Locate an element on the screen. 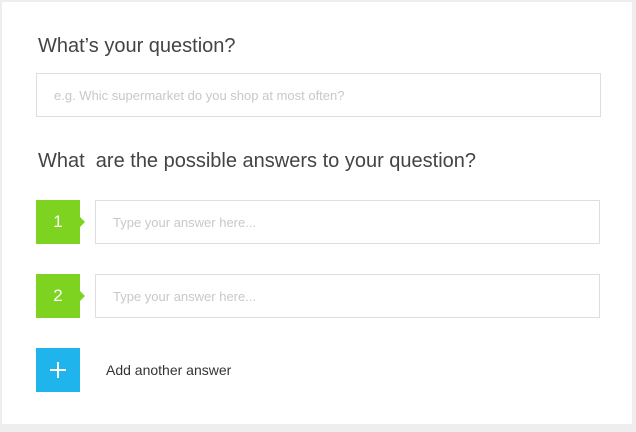 This screenshot has width=636, height=432. answer-number-badge: 1 is located at coordinates (60, 222).